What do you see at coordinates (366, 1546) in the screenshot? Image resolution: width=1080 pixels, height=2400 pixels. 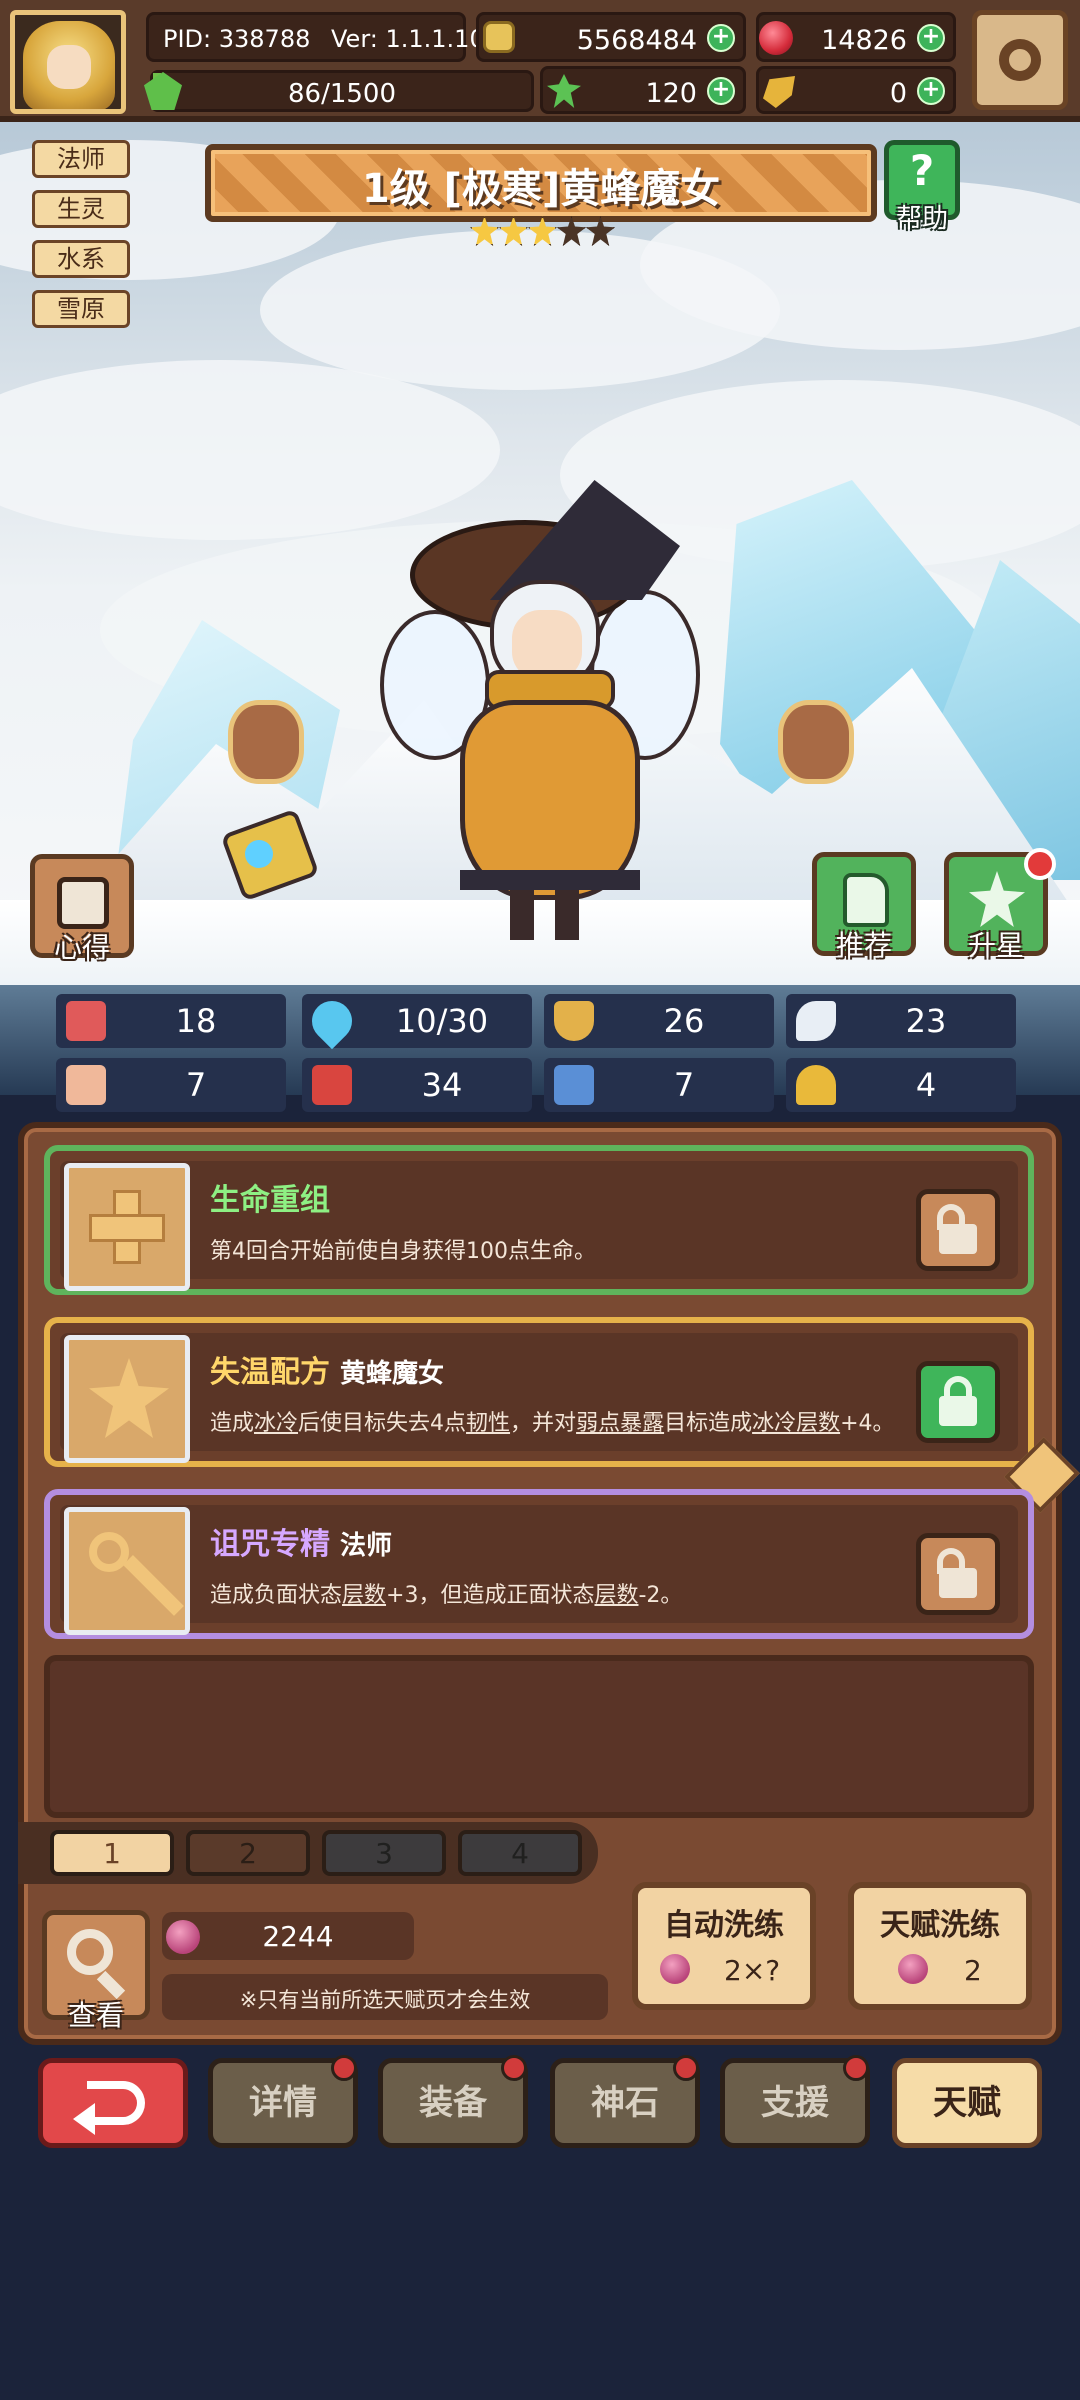 I see `talent-class-tag: 法师` at bounding box center [366, 1546].